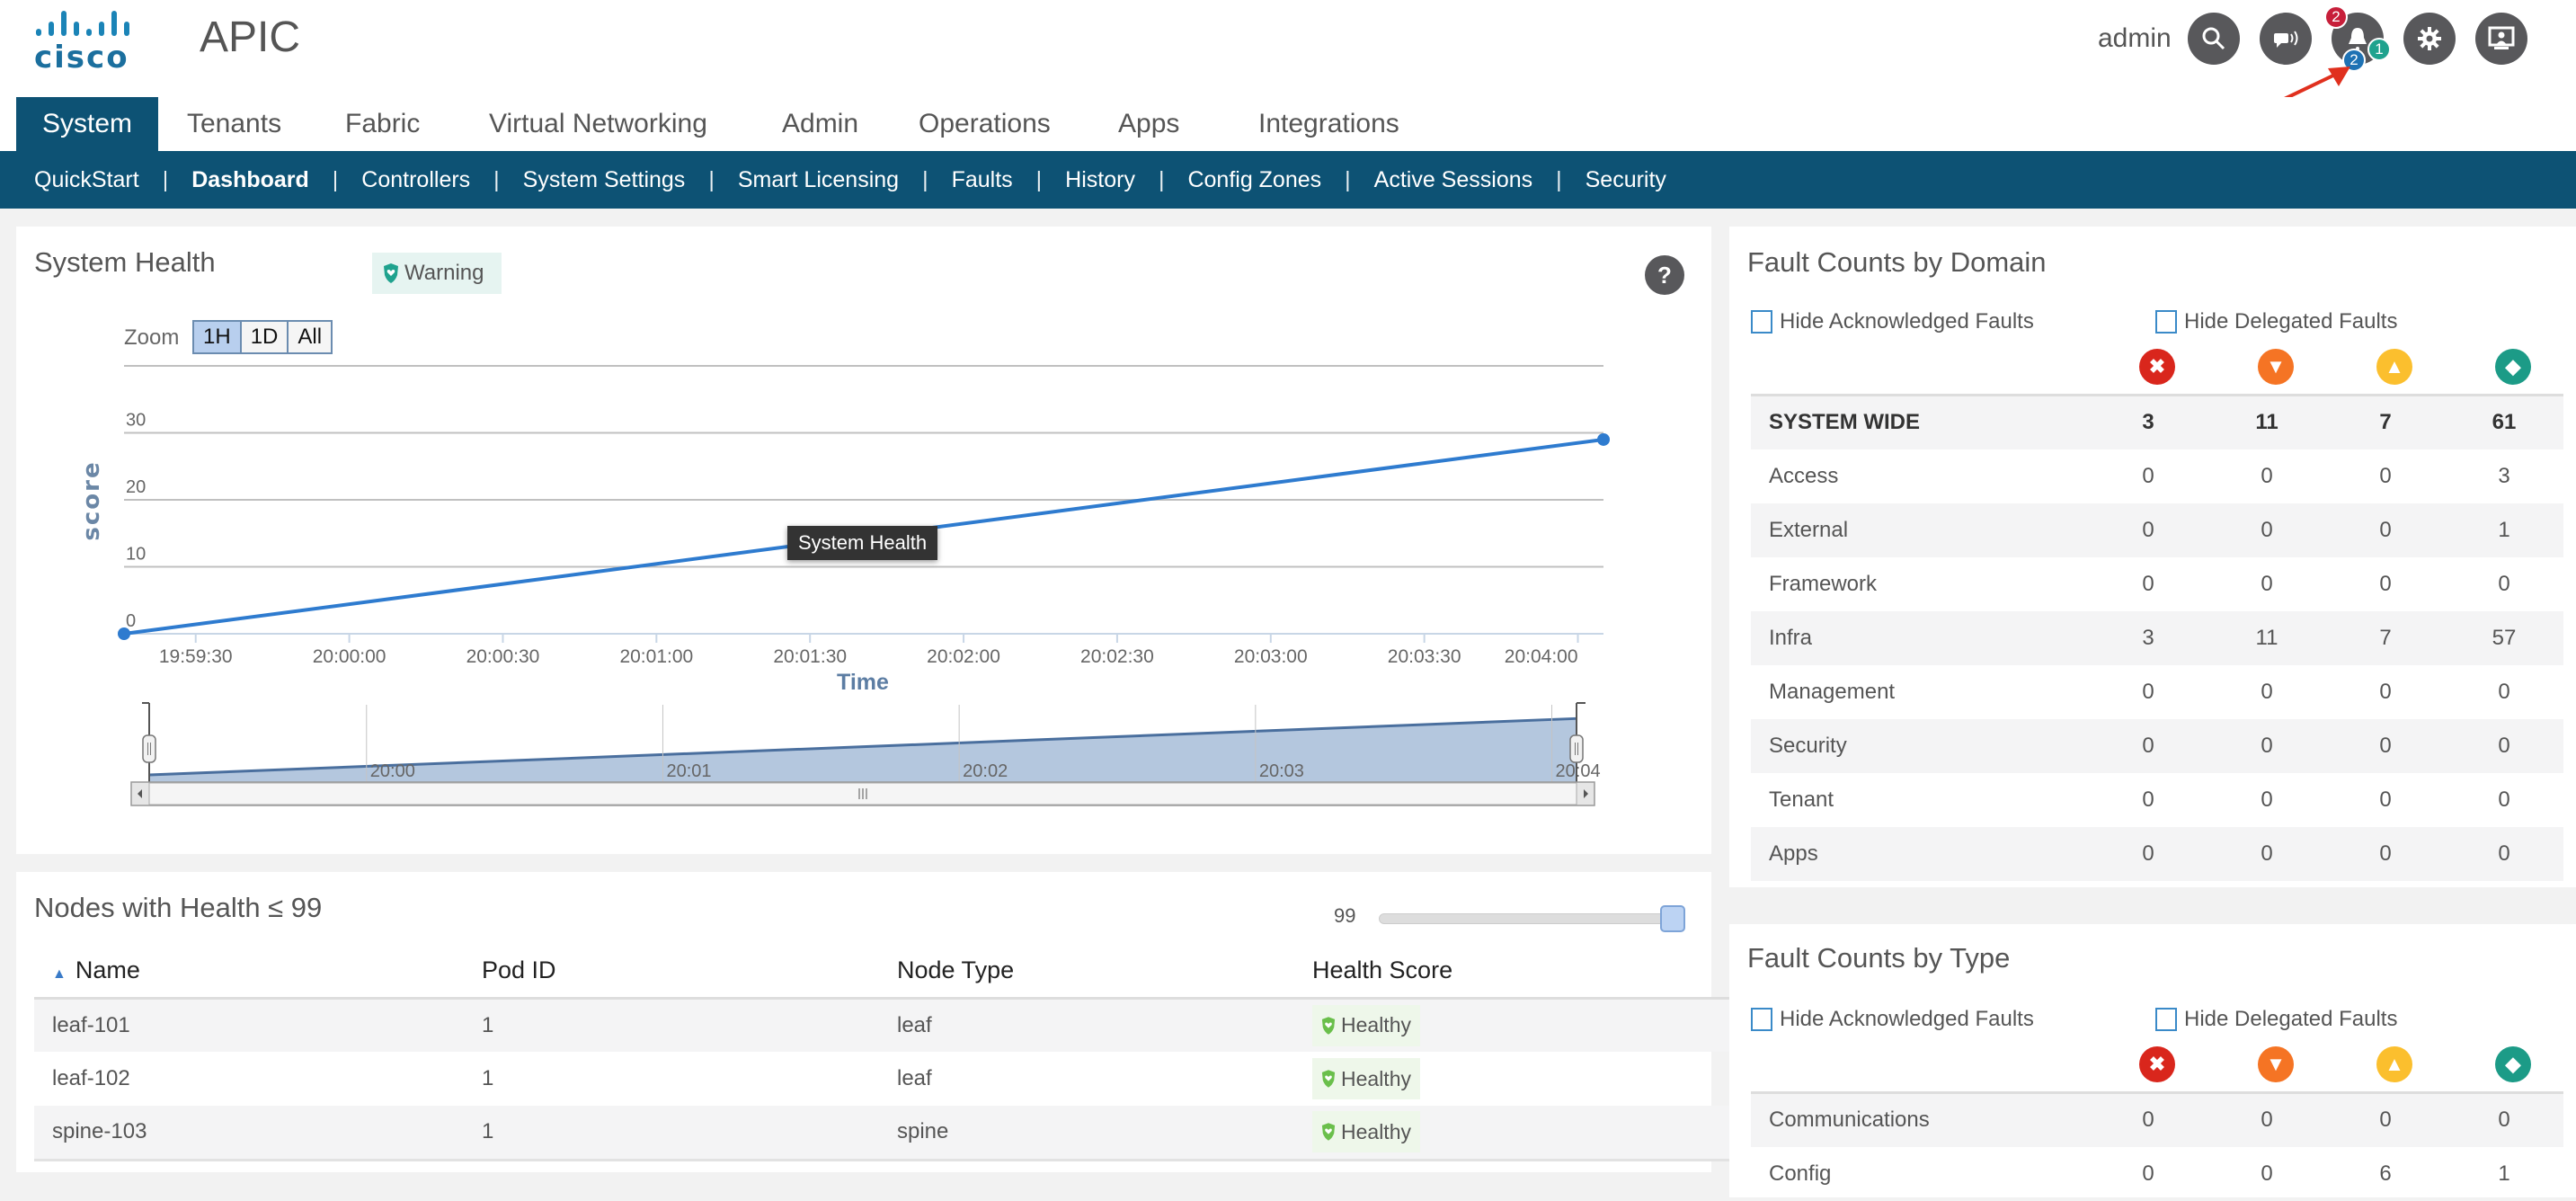  Describe the element at coordinates (881, 1079) in the screenshot. I see `table-row: leaf-102 1 leaf Healthy` at that location.